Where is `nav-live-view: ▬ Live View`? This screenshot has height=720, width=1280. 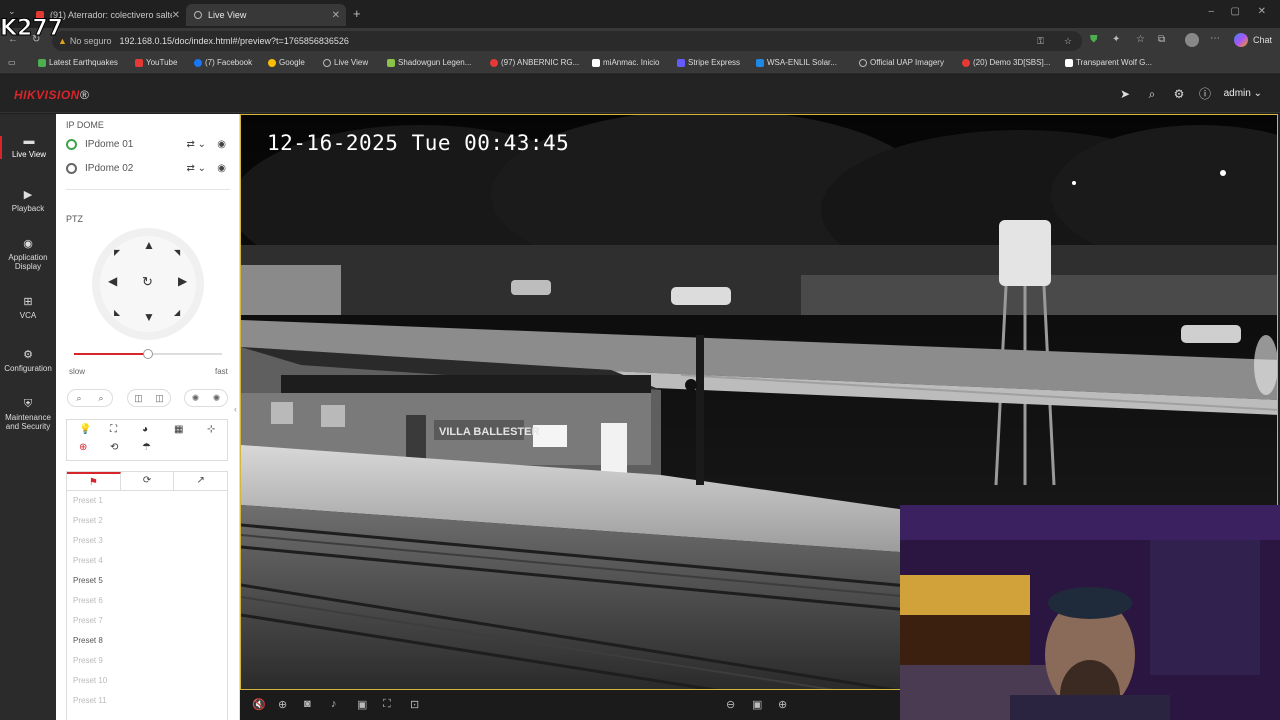
nav-live-view: ▬ Live View is located at coordinates (28, 147).